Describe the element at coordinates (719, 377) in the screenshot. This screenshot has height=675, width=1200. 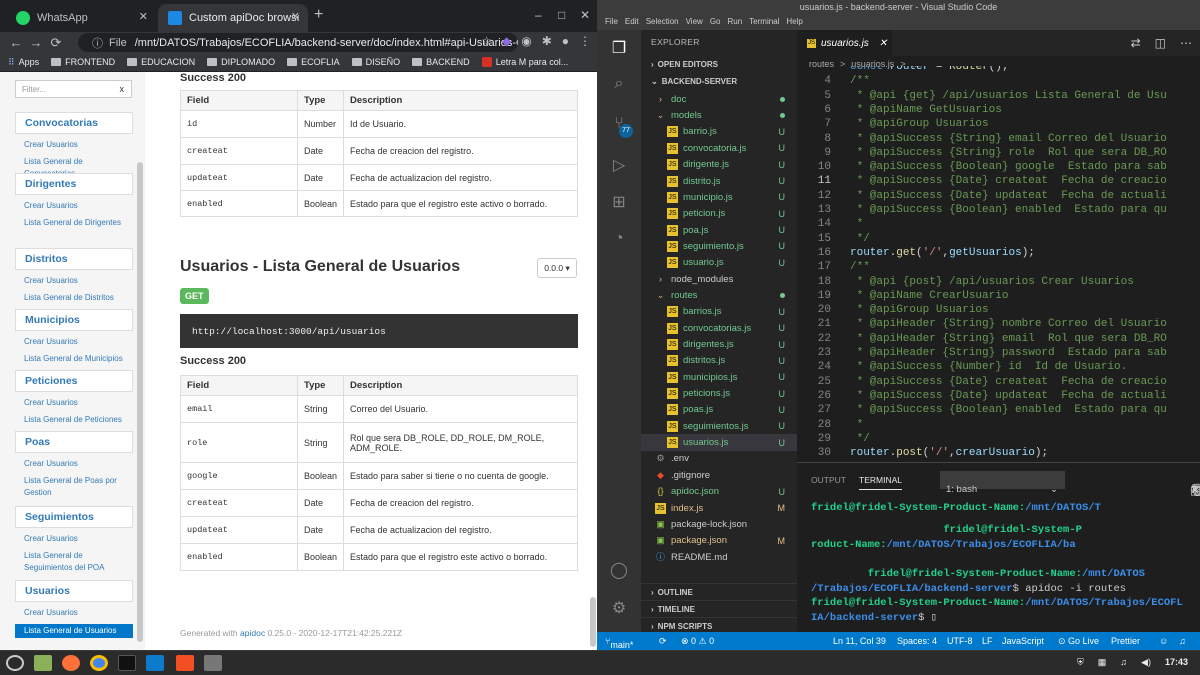
I see `tree-item: JS municipios.js U` at that location.